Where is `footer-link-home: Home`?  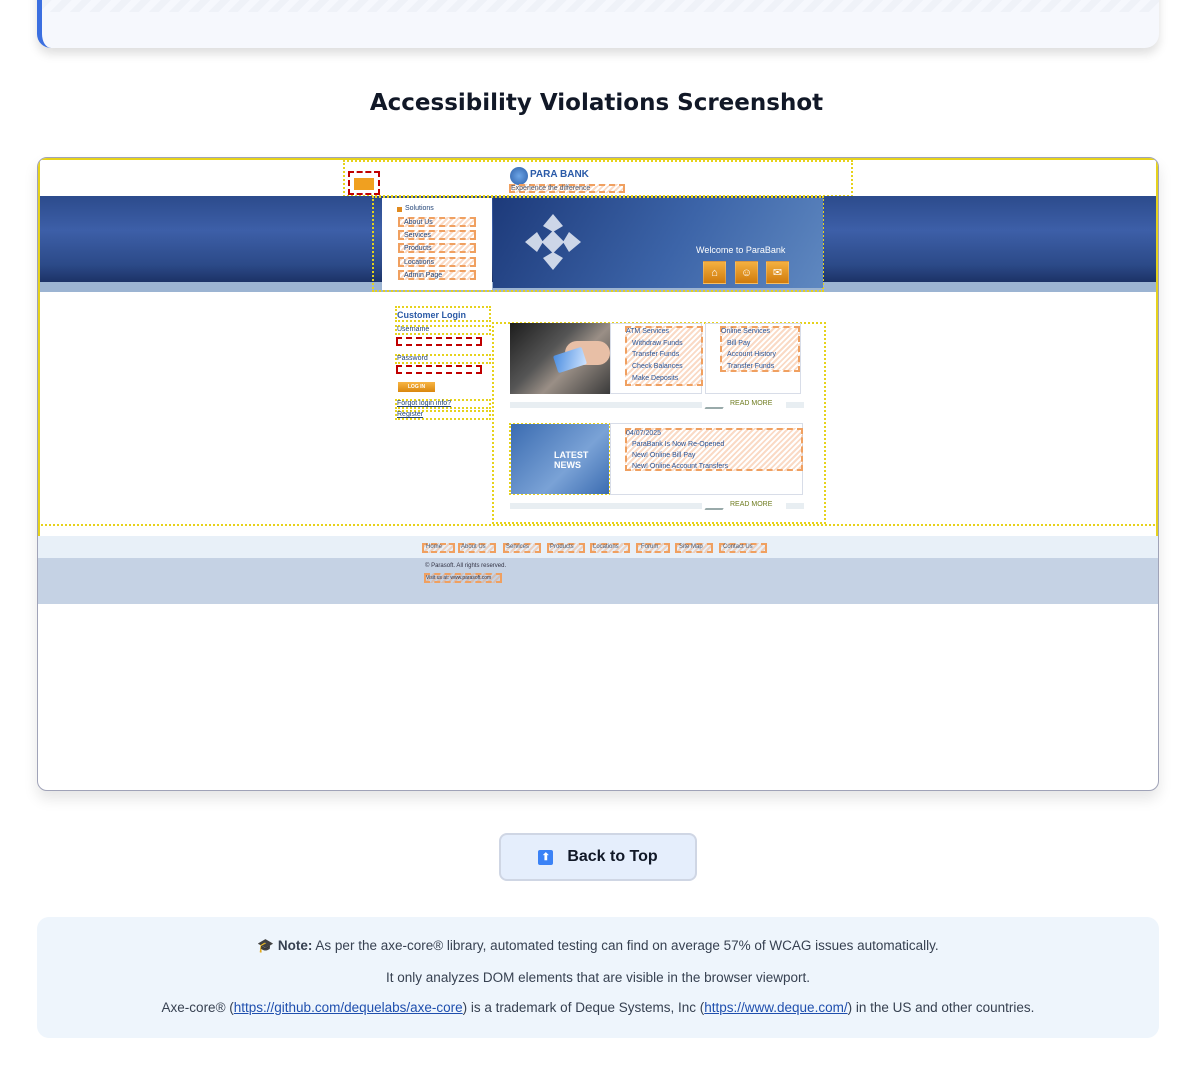
footer-link-home: Home is located at coordinates (434, 547).